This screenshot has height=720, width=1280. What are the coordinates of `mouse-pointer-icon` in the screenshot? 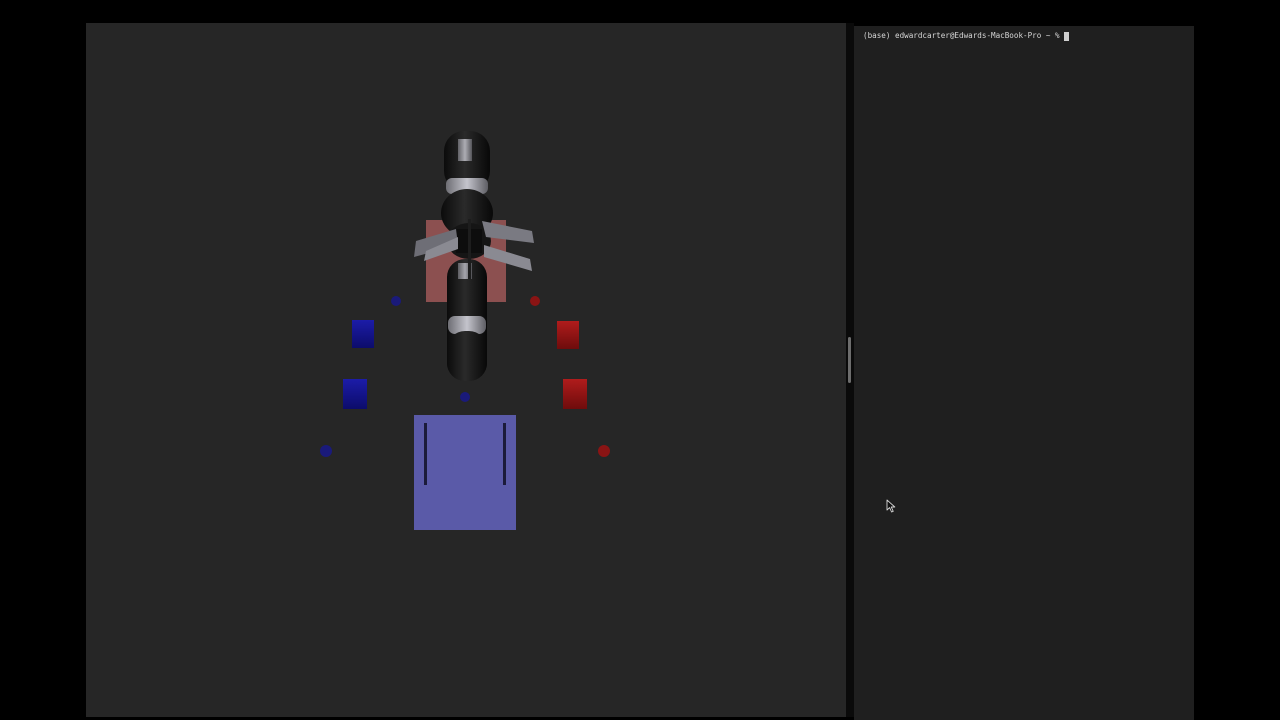 It's located at (891, 506).